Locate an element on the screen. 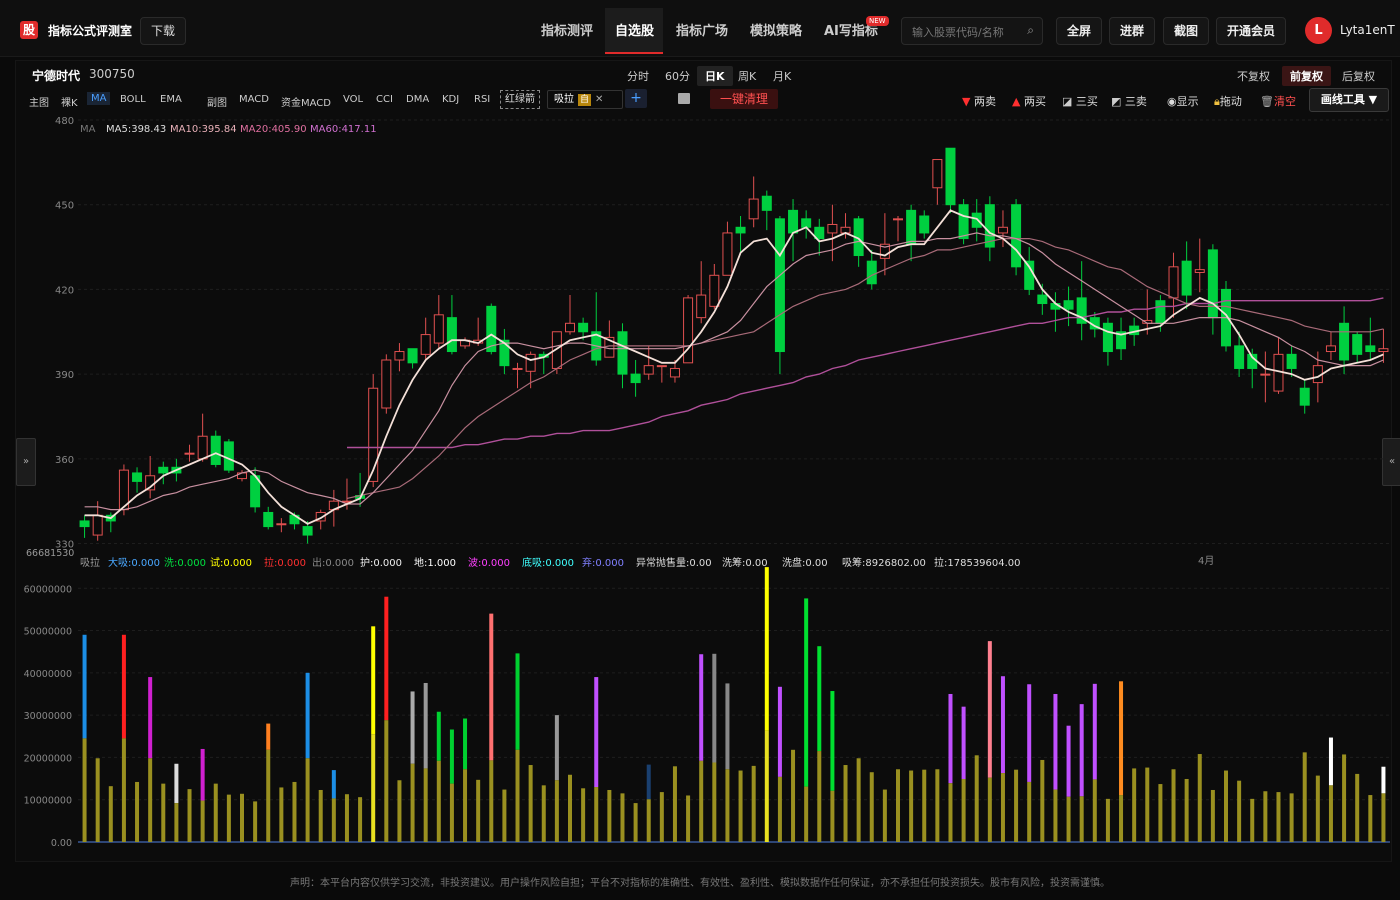 This screenshot has width=1400, height=900. volume-tick-label: 30000000 is located at coordinates (48, 716).